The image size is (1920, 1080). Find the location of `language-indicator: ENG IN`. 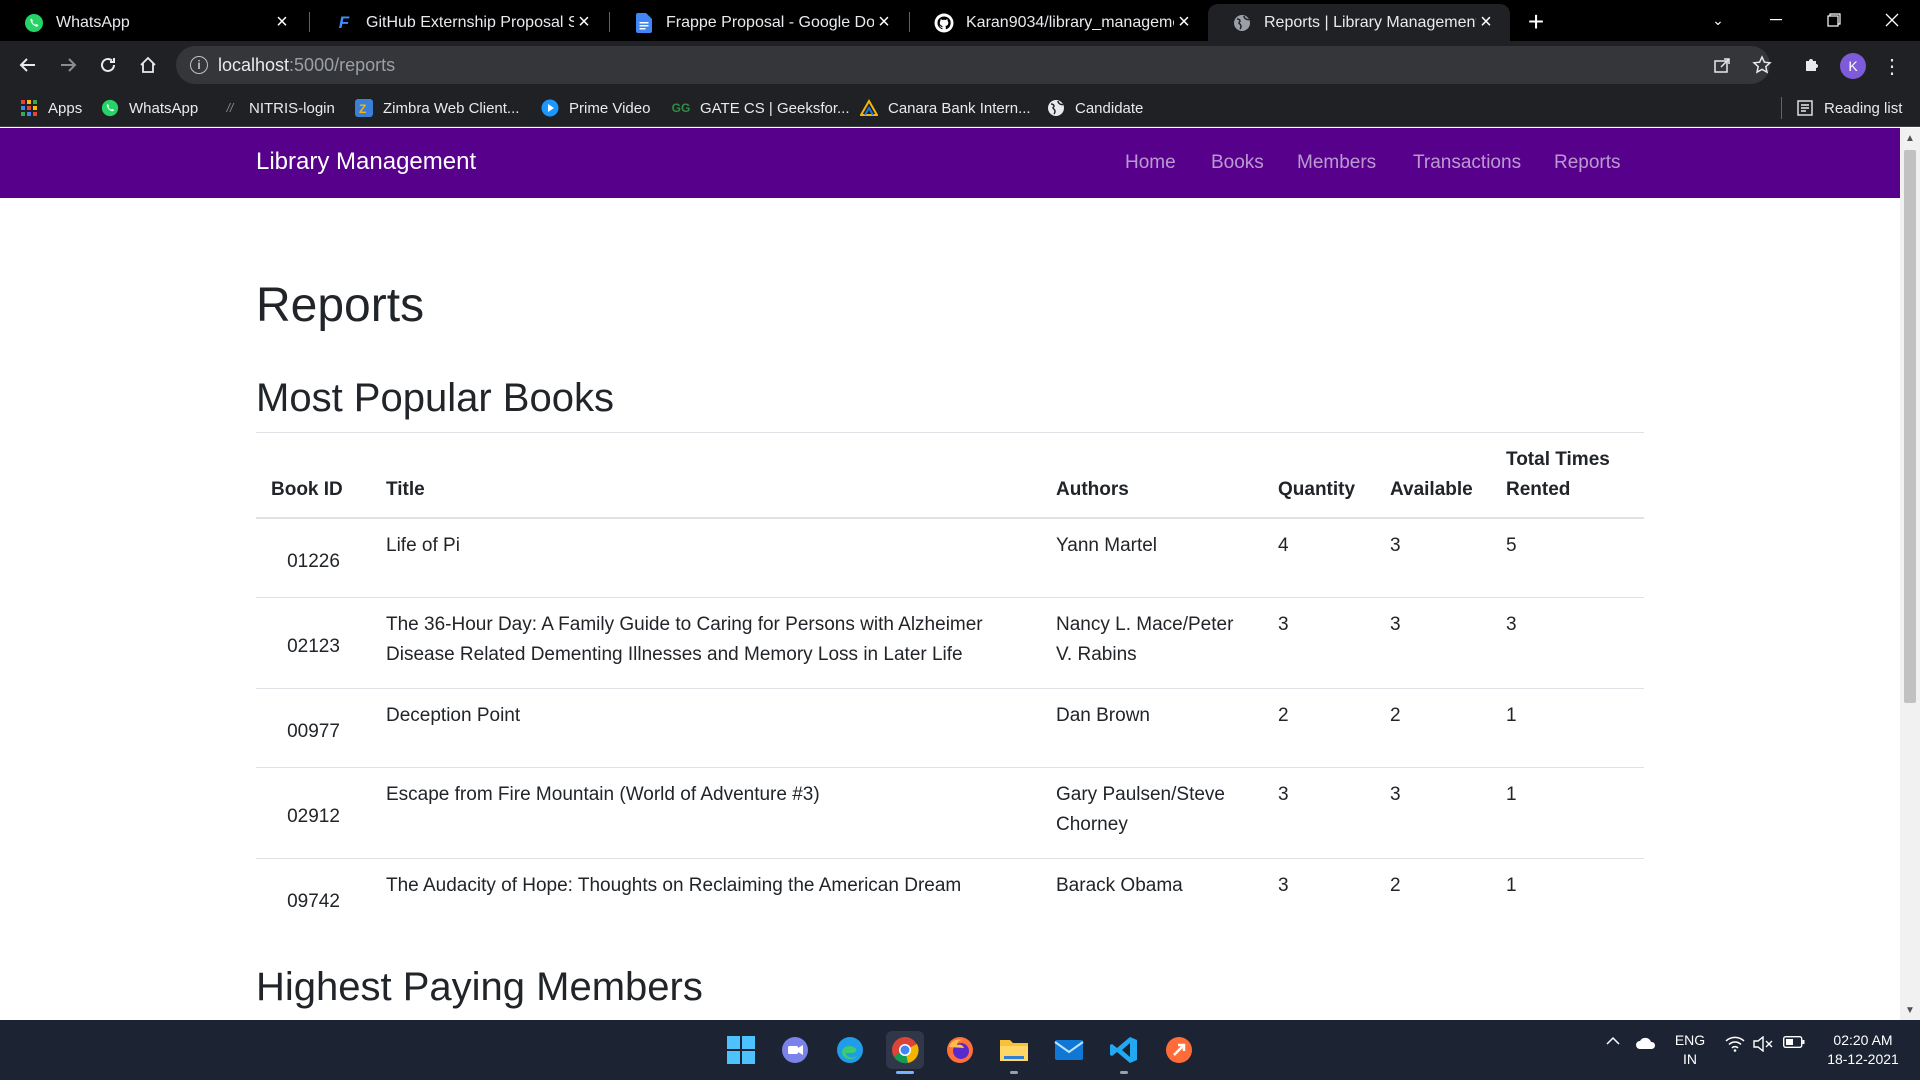

language-indicator: ENG IN is located at coordinates (1690, 1050).